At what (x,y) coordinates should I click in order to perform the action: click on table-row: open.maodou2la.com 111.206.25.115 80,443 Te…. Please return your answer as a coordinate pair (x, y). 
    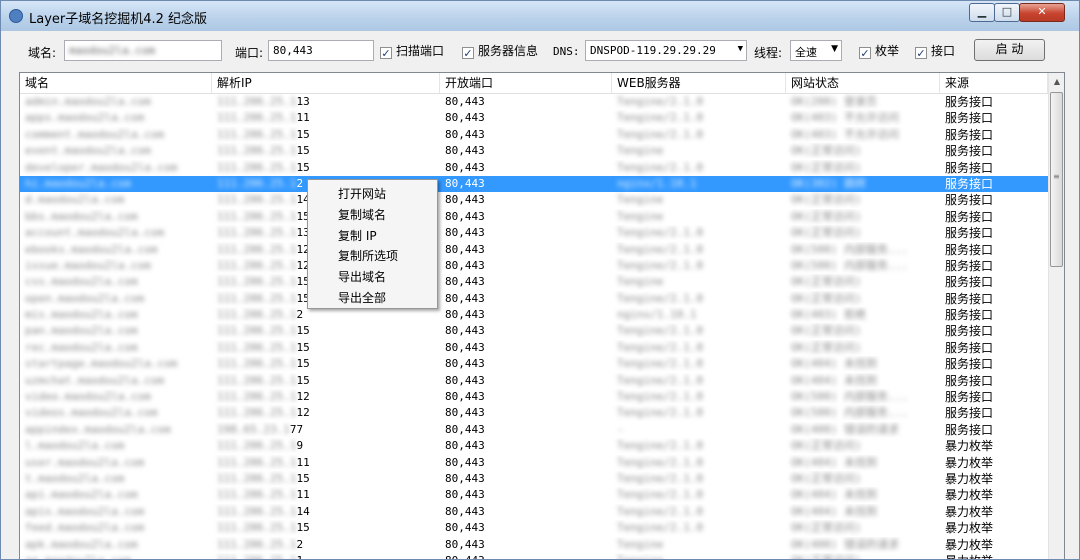
    Looking at the image, I should click on (534, 299).